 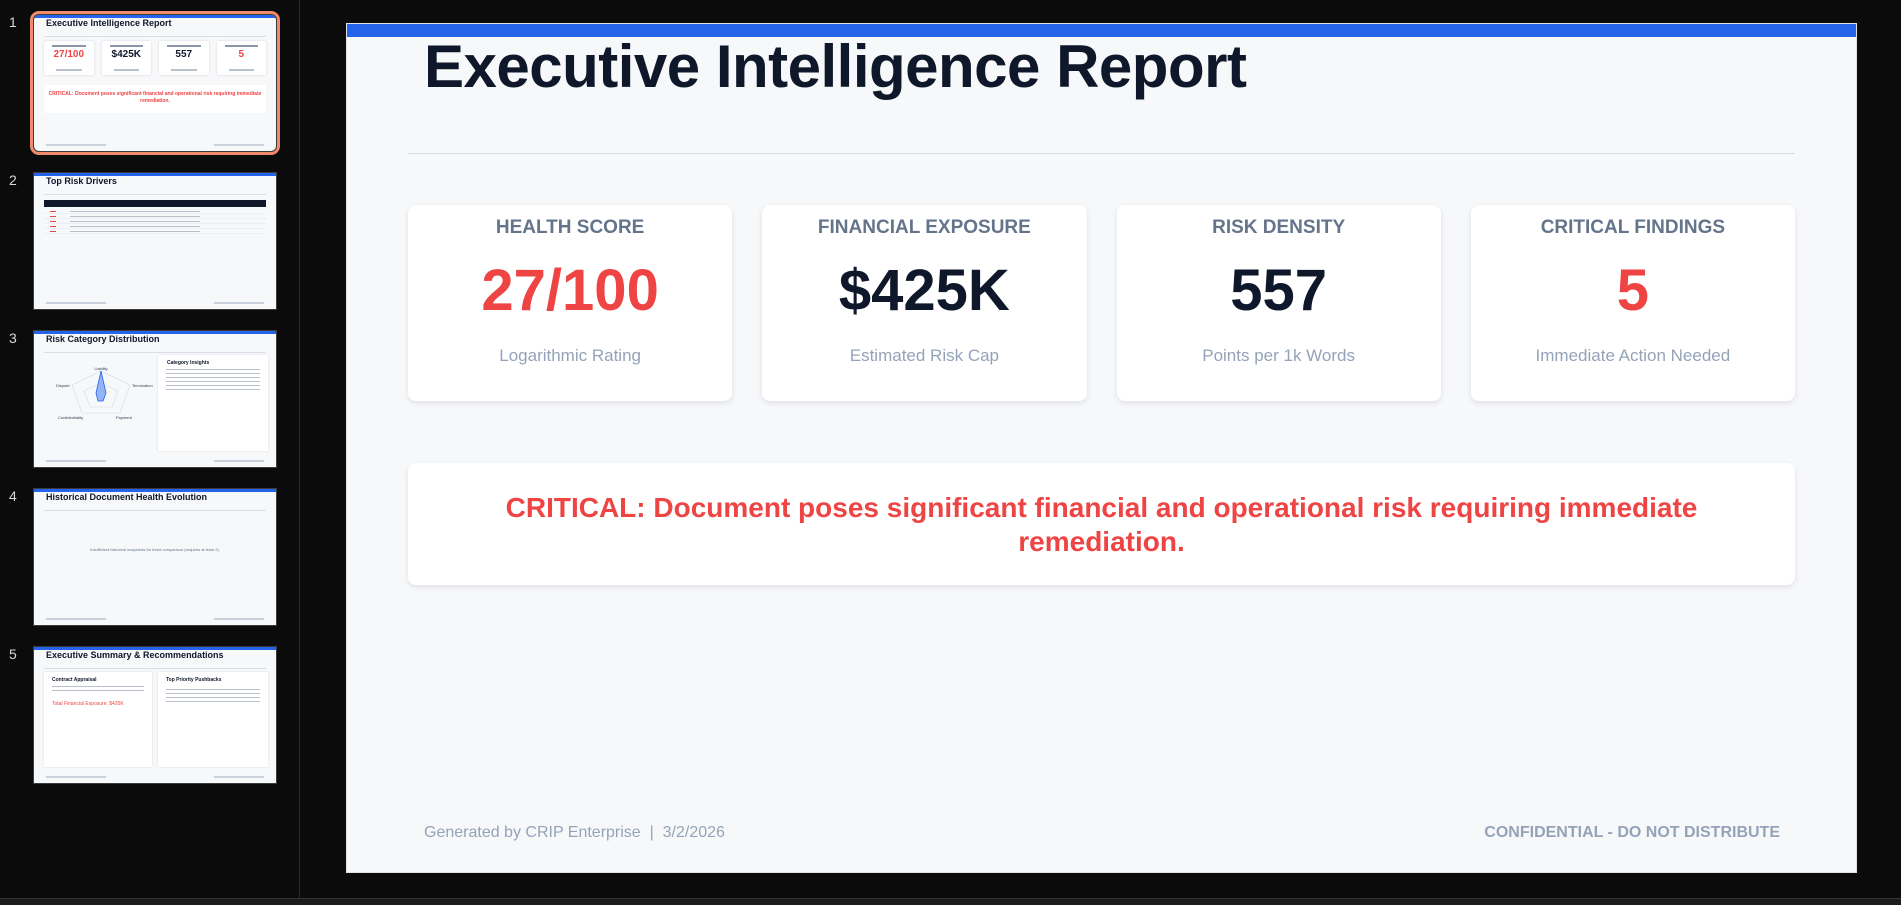 What do you see at coordinates (1632, 832) in the screenshot?
I see `footer-confidential: CONFIDENTIAL - DO NOT DISTRIBUTE` at bounding box center [1632, 832].